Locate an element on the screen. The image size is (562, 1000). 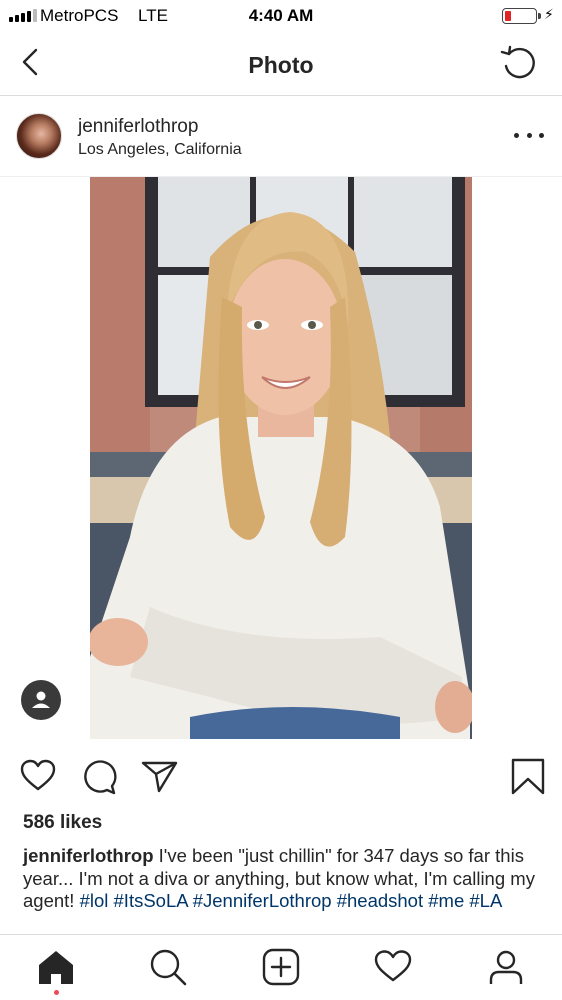
post-username: jenniferlothrop is located at coordinates (138, 127).